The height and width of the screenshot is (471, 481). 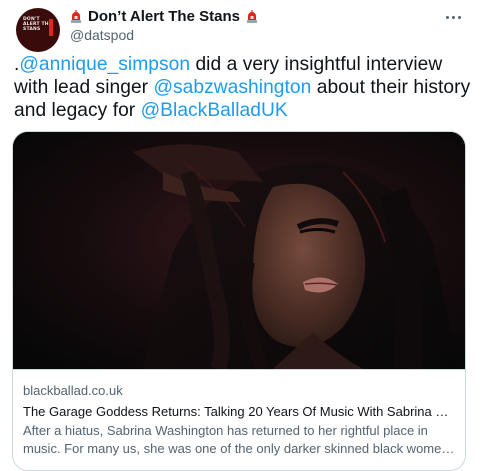 I want to click on display-name-row: Don’t Alert The Stans, so click(x=164, y=16).